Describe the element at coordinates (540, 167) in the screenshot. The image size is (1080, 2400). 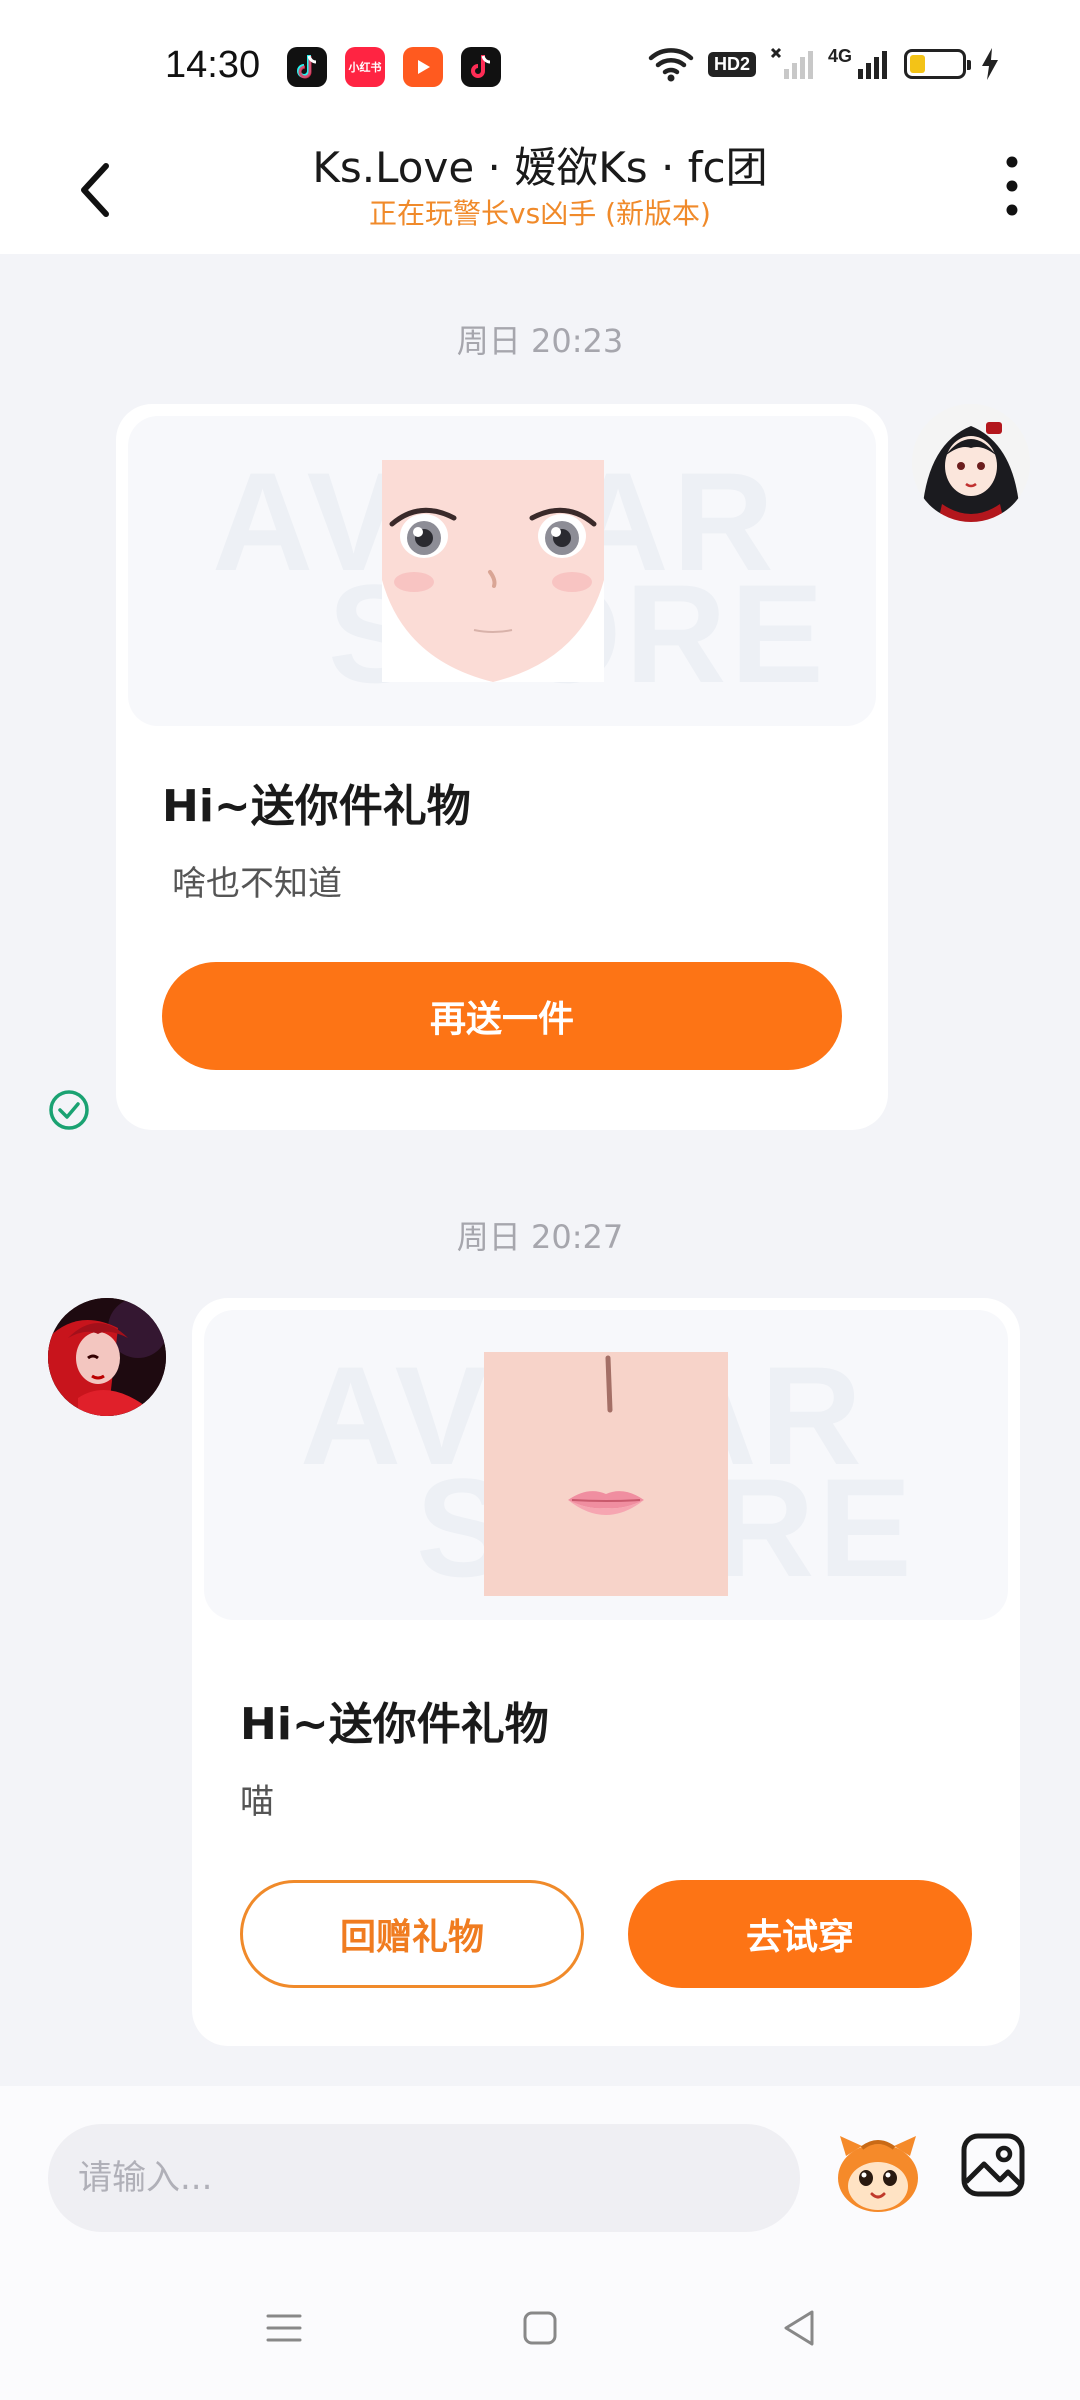
I see `chat-title: Ks.Love · 嫒欲Ks · fc团` at that location.